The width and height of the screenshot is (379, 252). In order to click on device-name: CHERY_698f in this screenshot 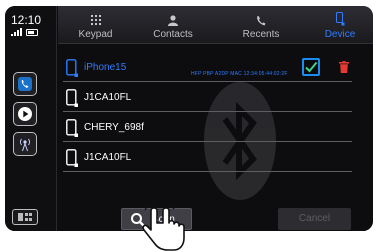, I will do `click(114, 127)`.